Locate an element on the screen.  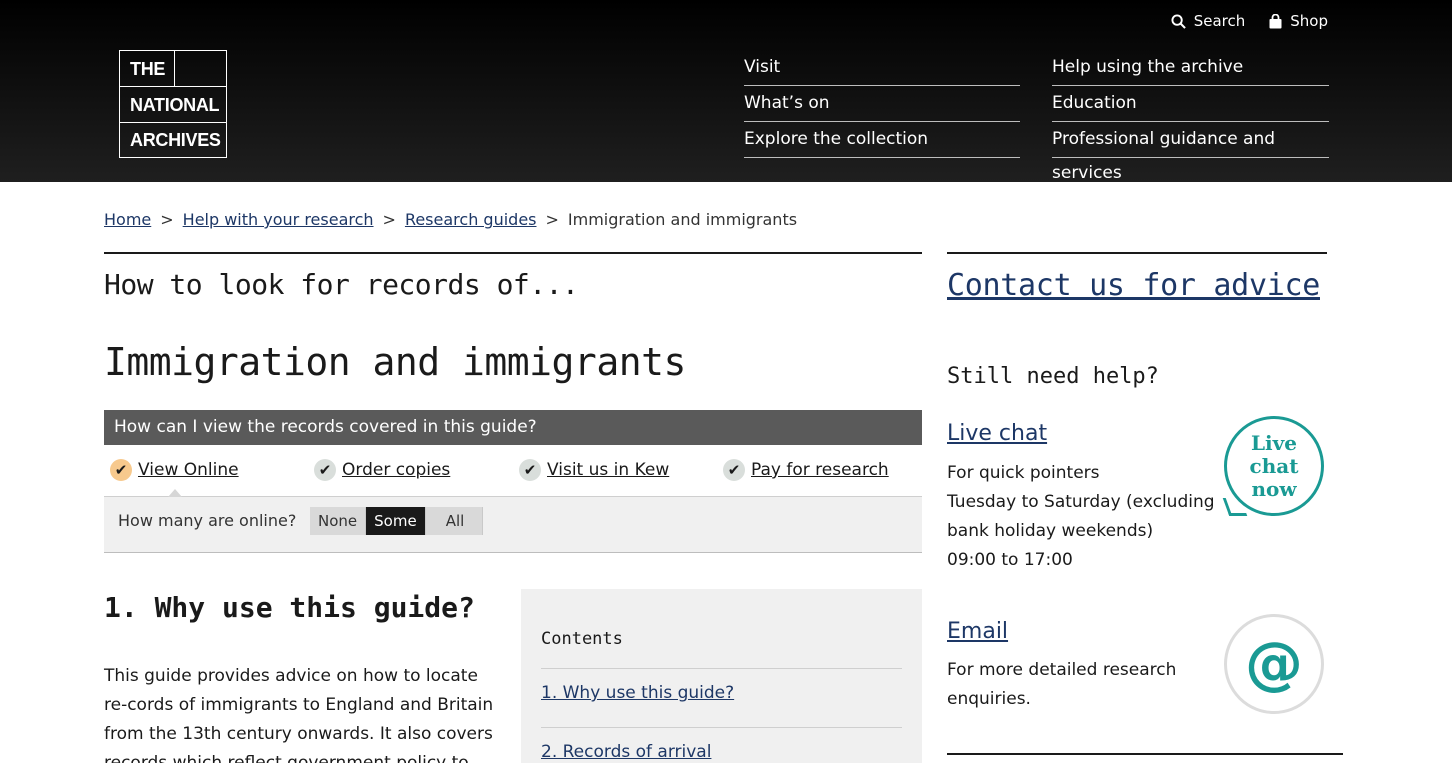
main-nav-left: Visit What’s on Explore the collection is located at coordinates (882, 104).